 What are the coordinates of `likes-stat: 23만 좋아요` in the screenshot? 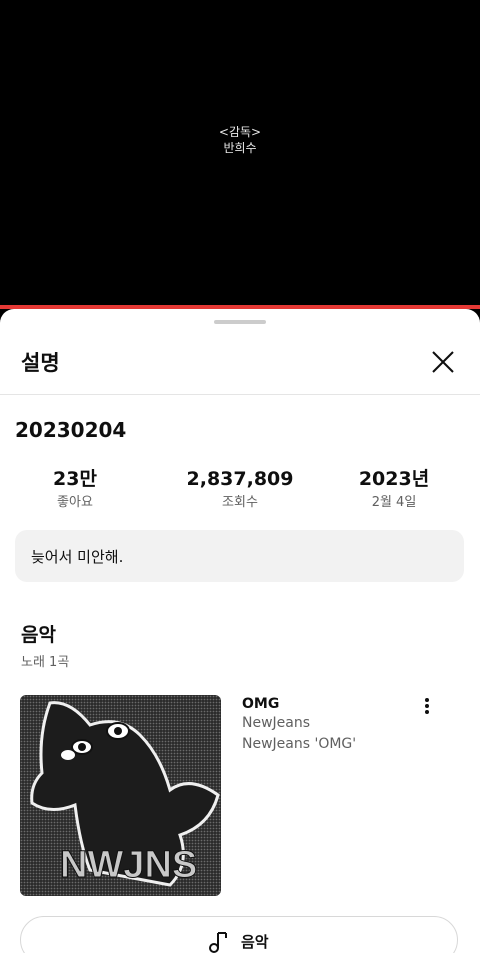 It's located at (75, 489).